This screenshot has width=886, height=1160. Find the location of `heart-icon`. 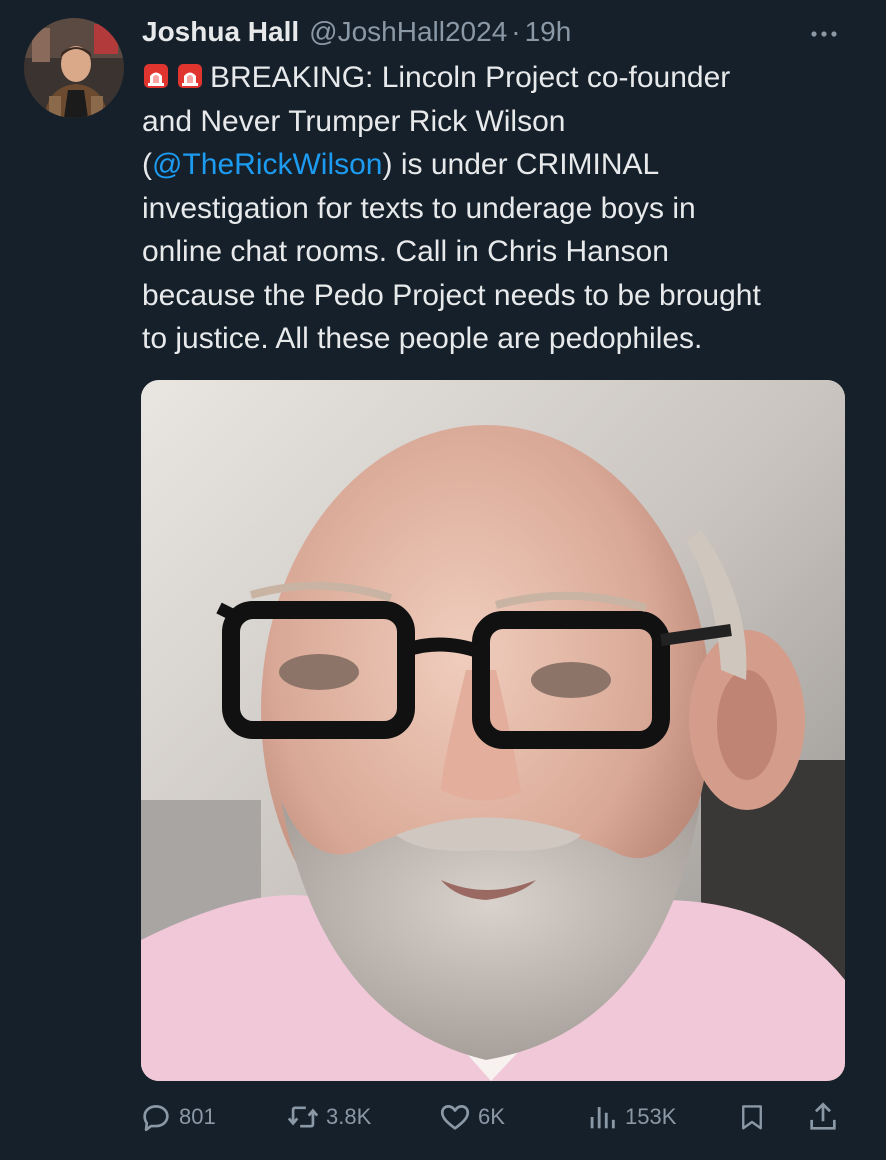

heart-icon is located at coordinates (455, 1117).